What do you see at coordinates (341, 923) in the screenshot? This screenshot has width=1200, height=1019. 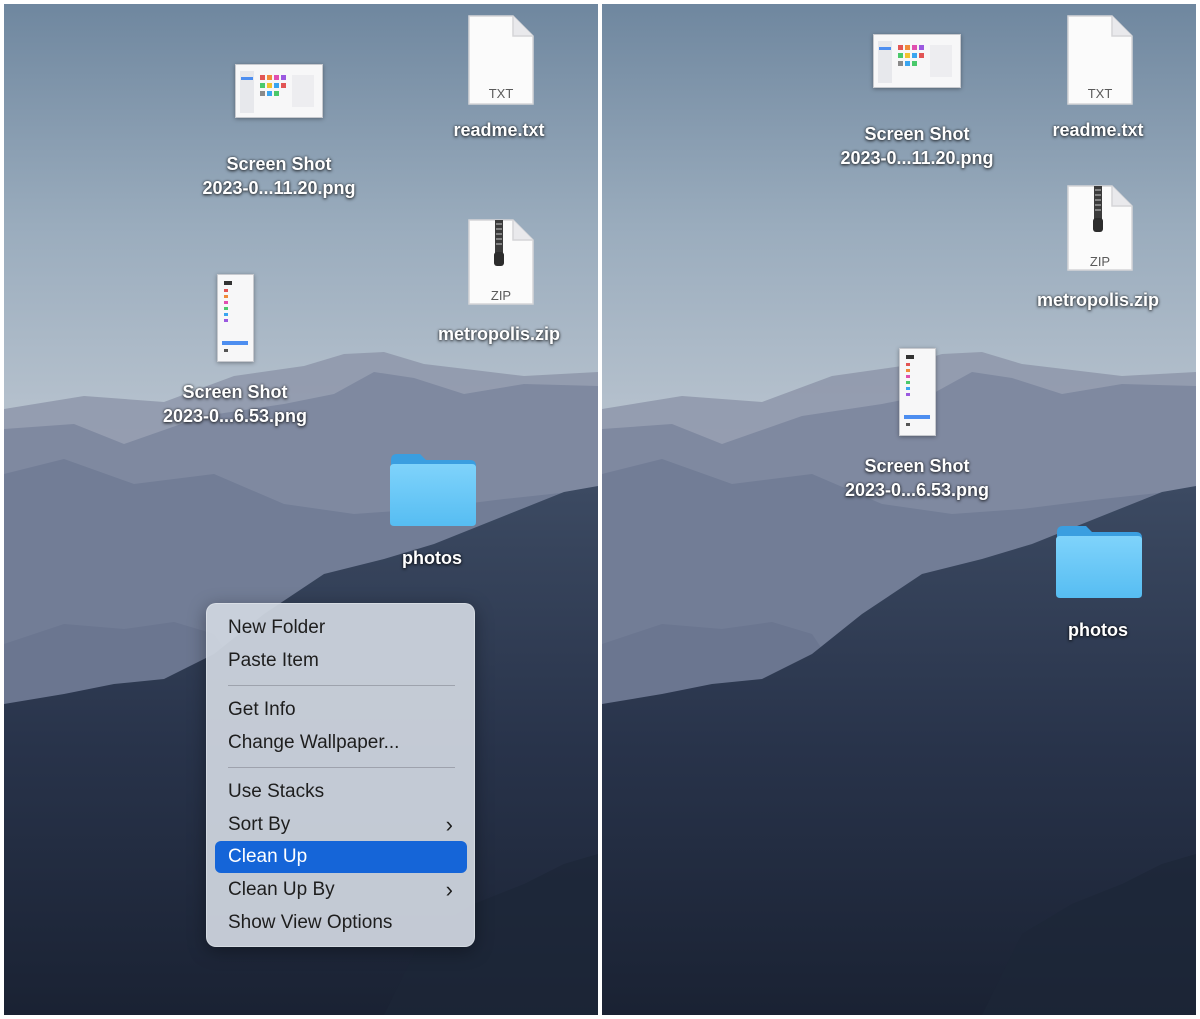 I see `menu-item-show-view-options: Show View Options` at bounding box center [341, 923].